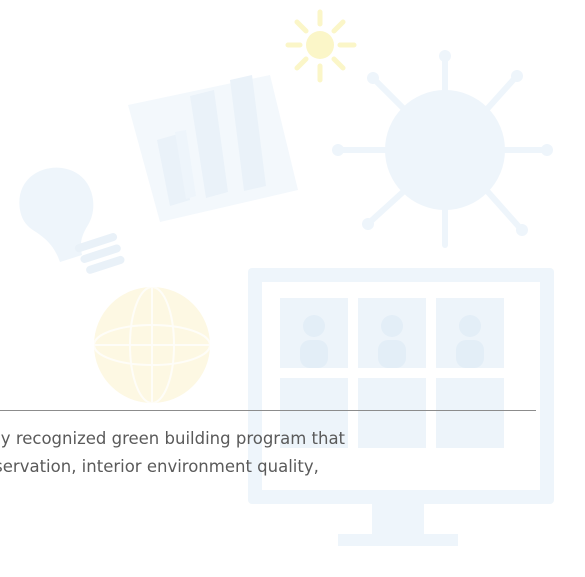 The width and height of the screenshot is (585, 577). Describe the element at coordinates (442, 149) in the screenshot. I see `virus-icon` at that location.